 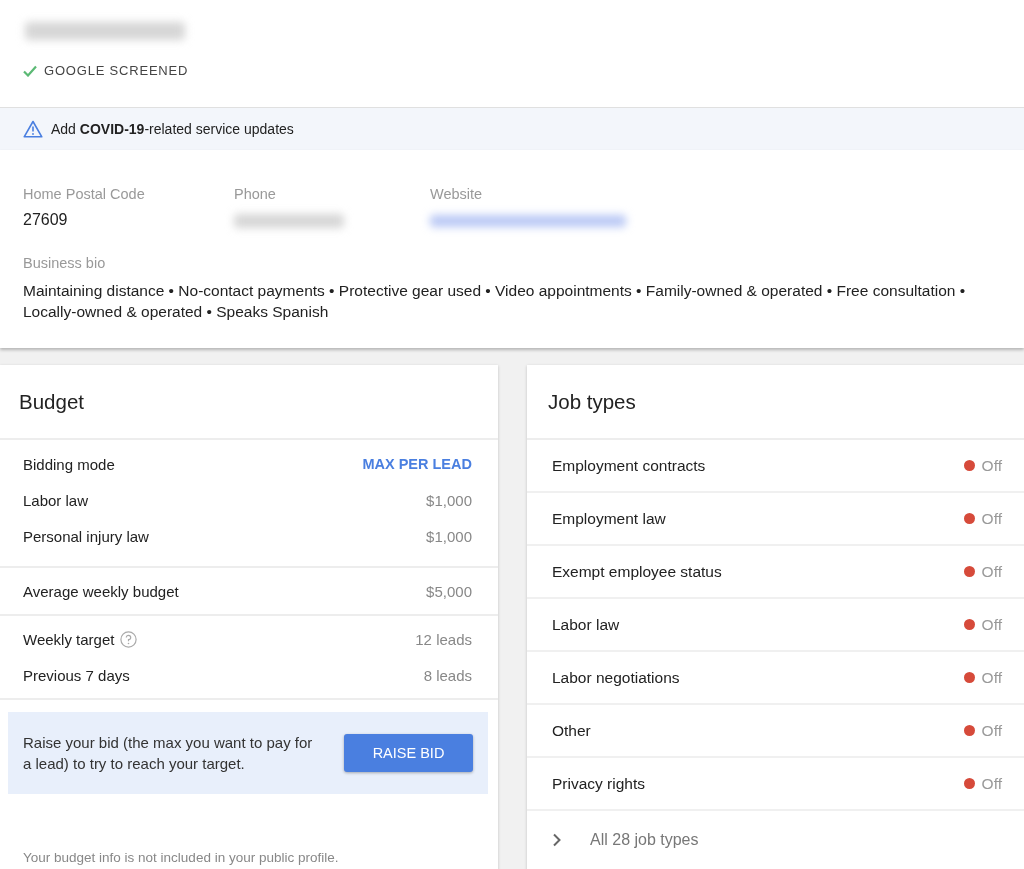 What do you see at coordinates (249, 402) in the screenshot?
I see `budget-title: Budget` at bounding box center [249, 402].